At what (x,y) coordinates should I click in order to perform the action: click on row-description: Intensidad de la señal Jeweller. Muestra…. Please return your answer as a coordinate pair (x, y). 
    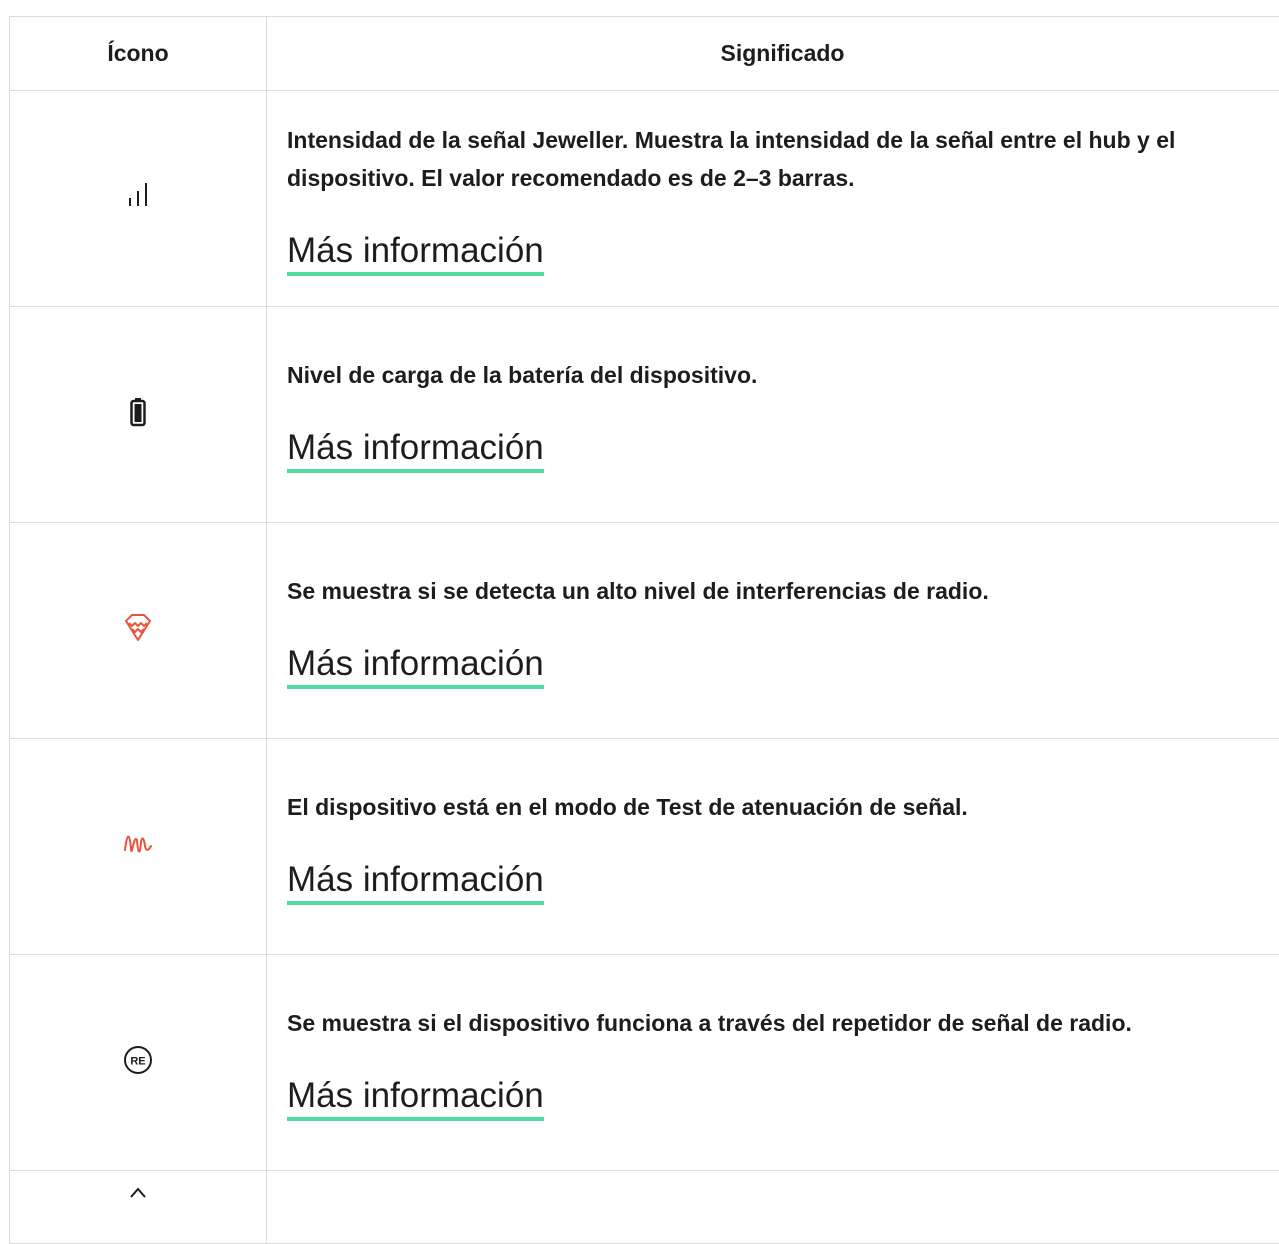
    Looking at the image, I should click on (780, 159).